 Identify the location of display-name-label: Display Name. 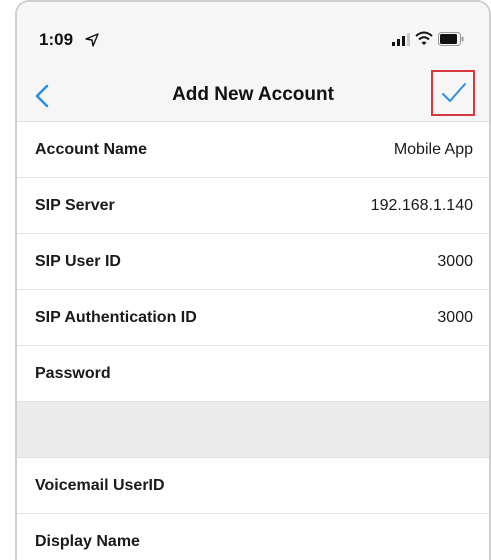
(87, 541).